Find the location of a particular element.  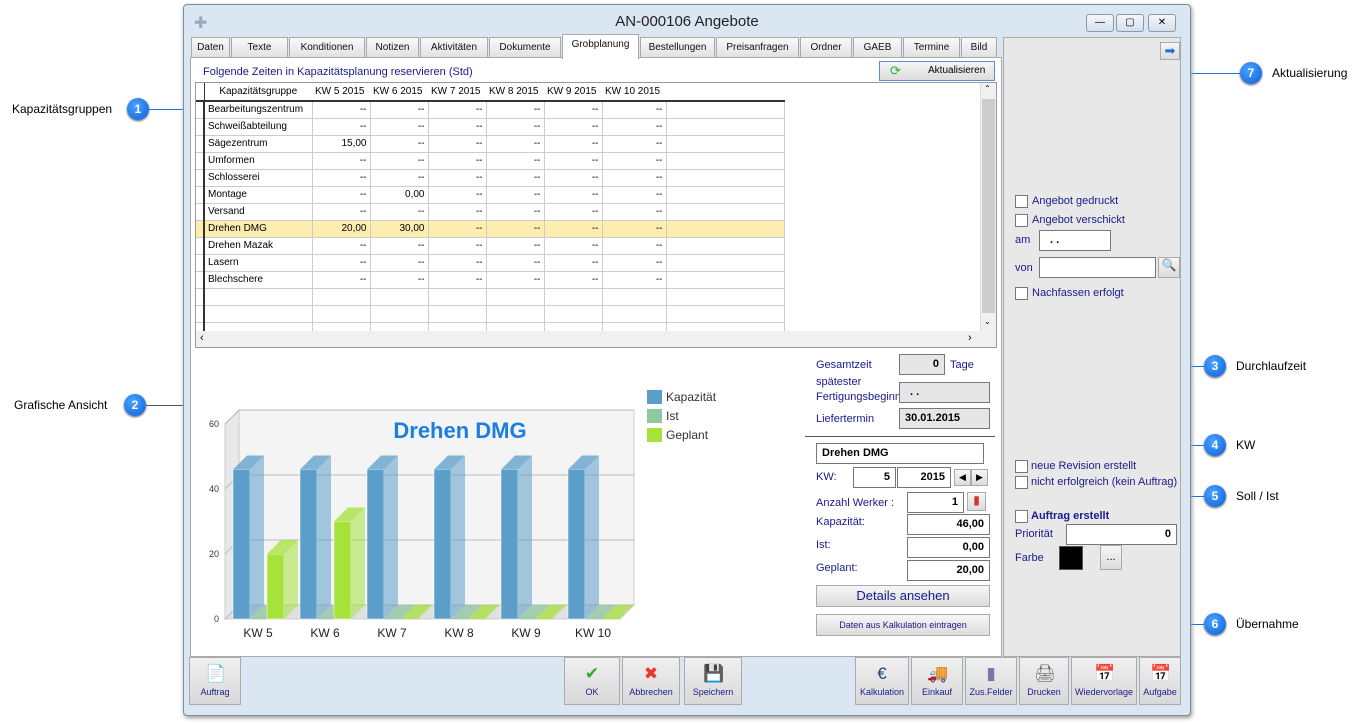

color-swatch is located at coordinates (1071, 558).